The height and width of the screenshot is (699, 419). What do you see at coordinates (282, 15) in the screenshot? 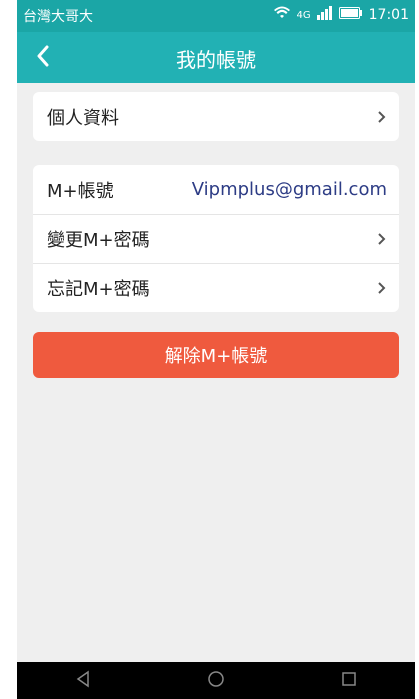
I see `wifi-icon` at bounding box center [282, 15].